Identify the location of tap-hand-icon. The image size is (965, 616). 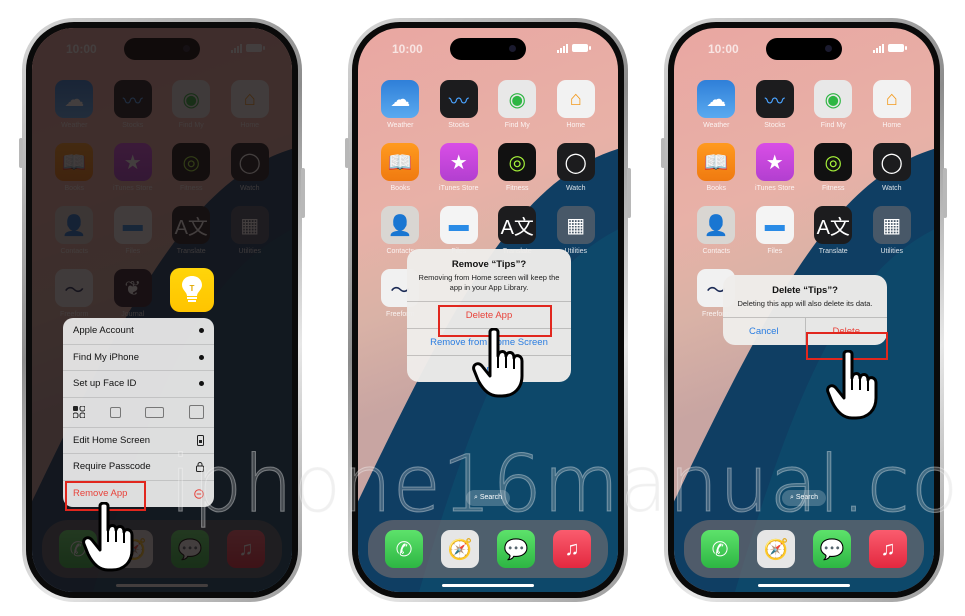
(108, 537).